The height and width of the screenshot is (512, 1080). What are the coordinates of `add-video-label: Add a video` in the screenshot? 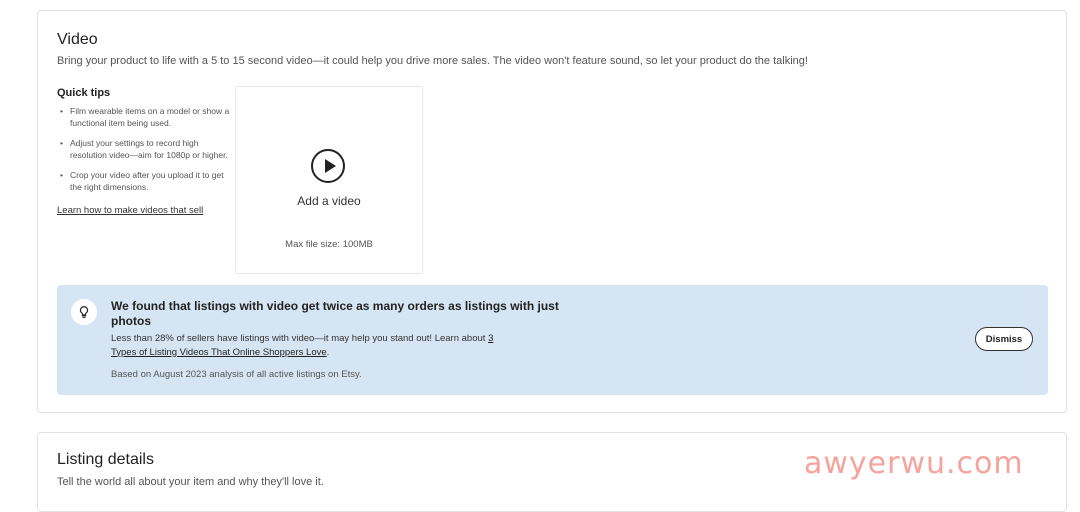 It's located at (329, 201).